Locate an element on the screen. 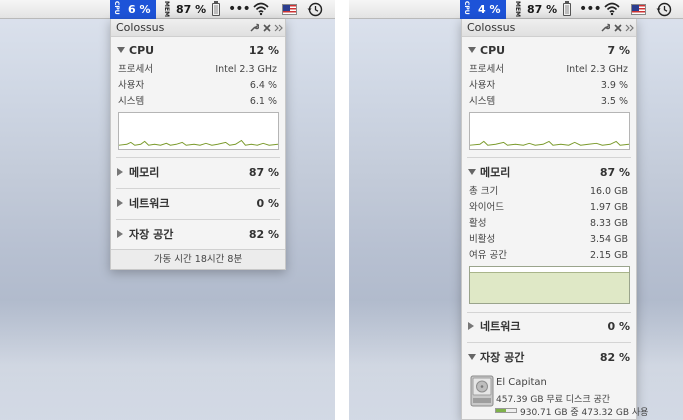 The image size is (683, 420). panel-header: Colossus is located at coordinates (198, 28).